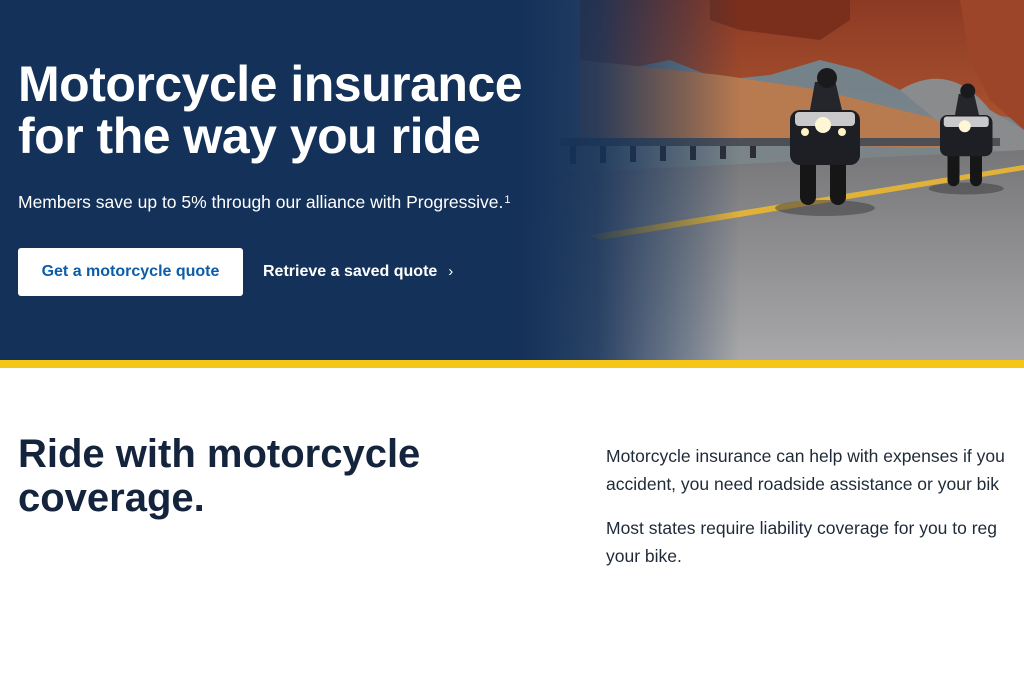 Image resolution: width=1024 pixels, height=683 pixels. I want to click on coverage-title-line2: coverage., so click(111, 498).